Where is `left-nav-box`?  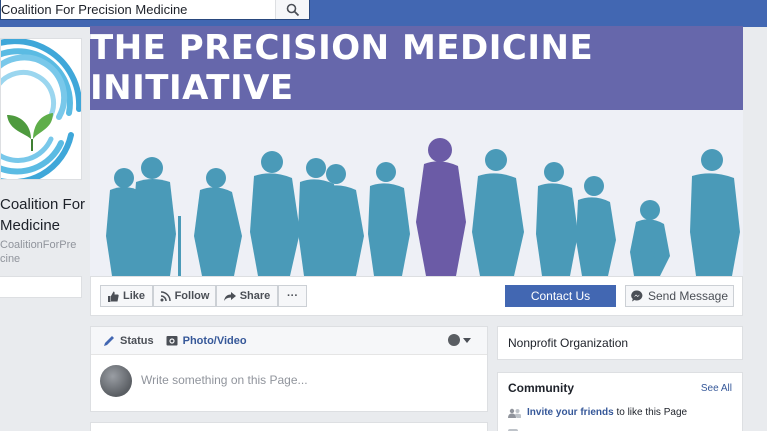 left-nav-box is located at coordinates (41, 287).